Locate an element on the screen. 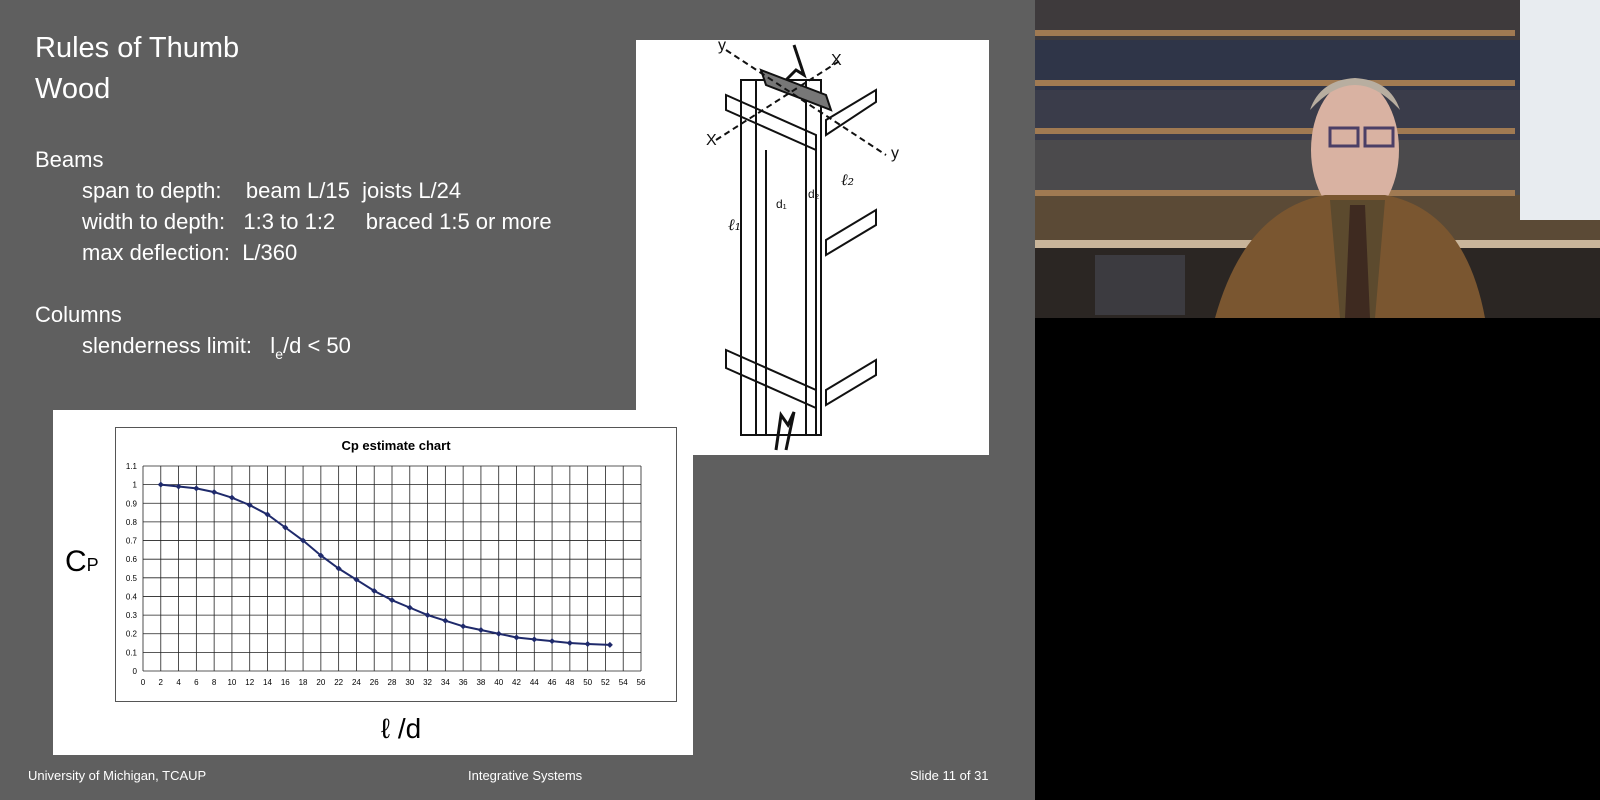  x-tick-label: 36 is located at coordinates (463, 682).